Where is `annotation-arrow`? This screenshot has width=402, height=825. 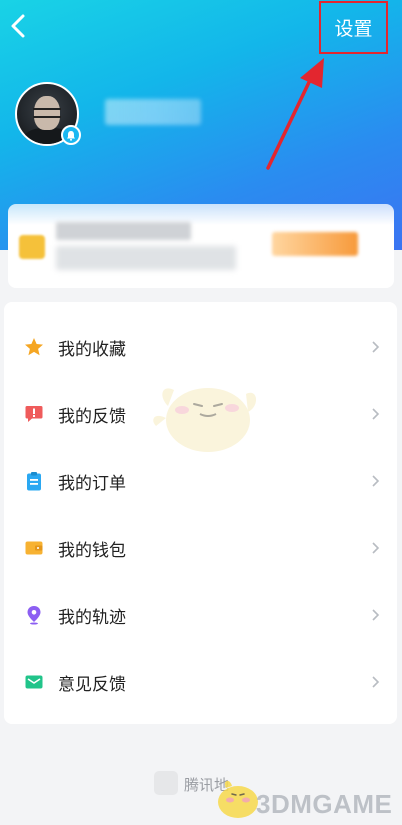
annotation-arrow is located at coordinates (295, 114).